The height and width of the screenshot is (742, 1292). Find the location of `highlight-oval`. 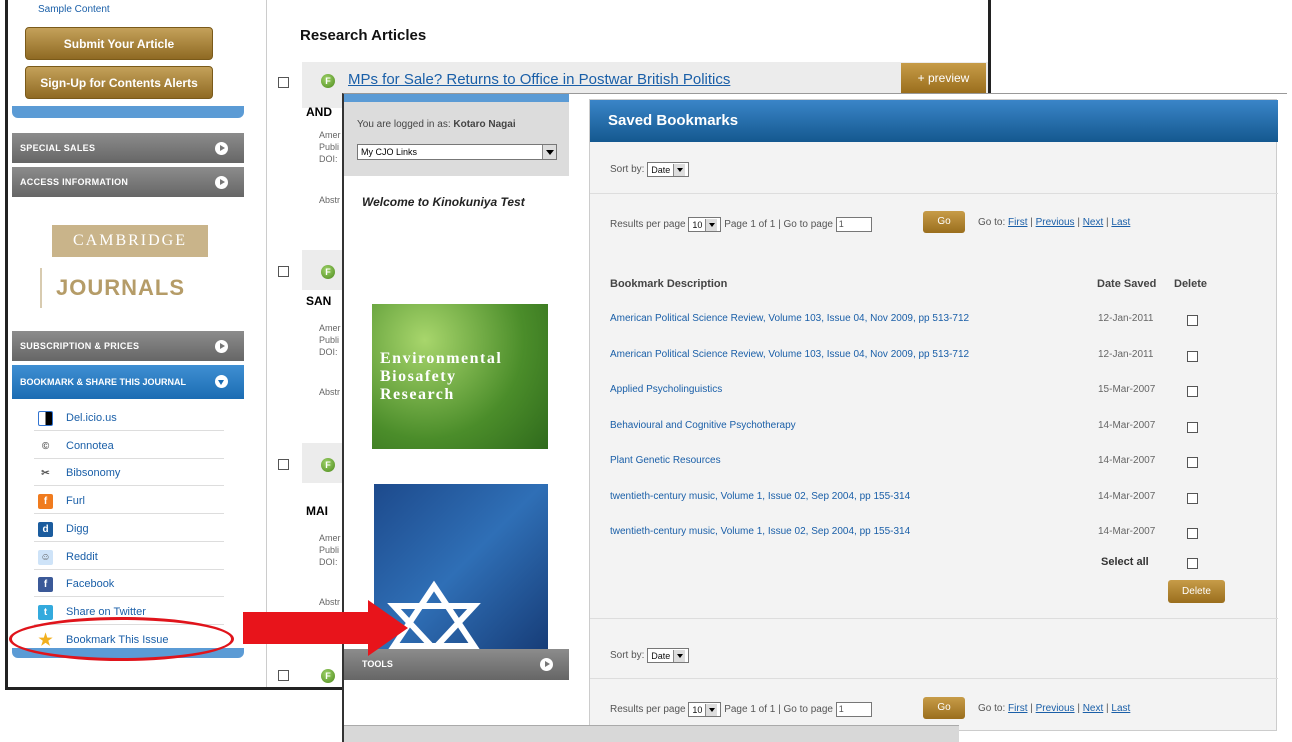

highlight-oval is located at coordinates (121, 639).